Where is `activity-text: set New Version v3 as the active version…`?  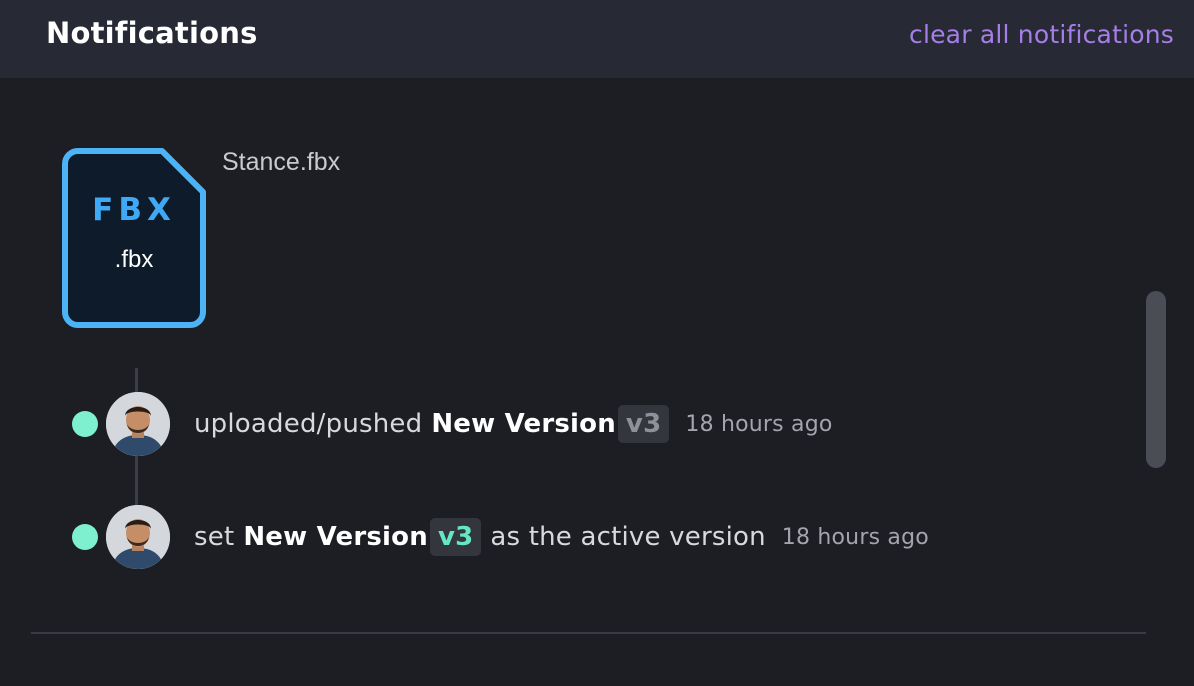
activity-text: set New Version v3 as the active version… is located at coordinates (561, 537).